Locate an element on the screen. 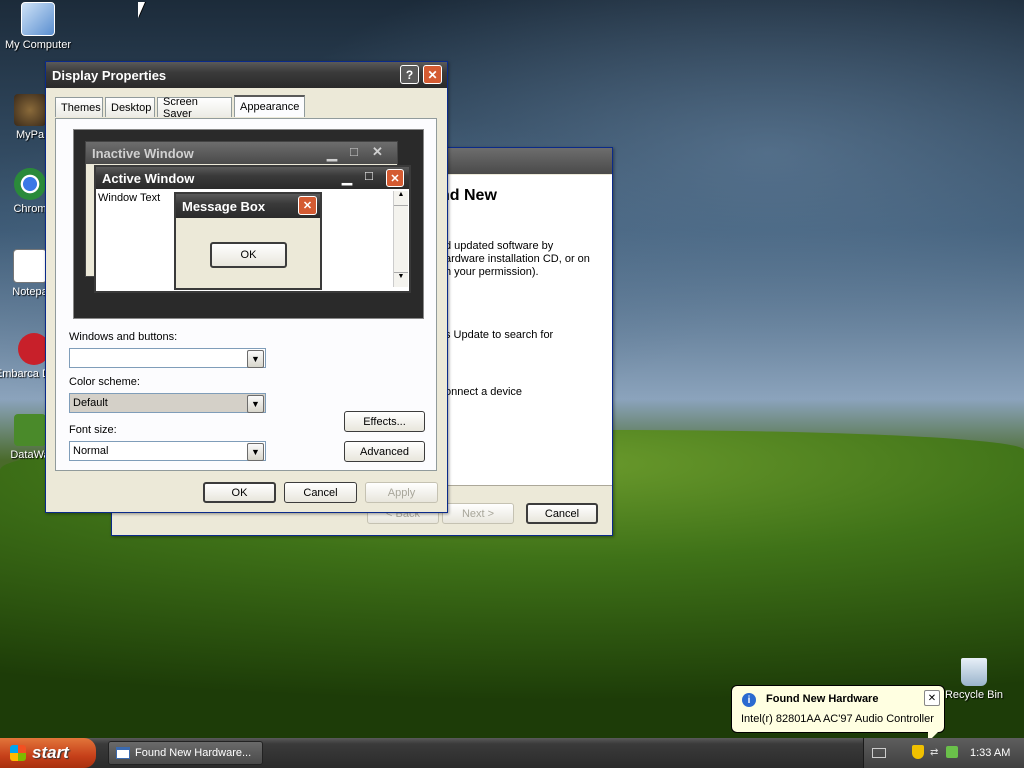 The width and height of the screenshot is (1024, 768). scroll-down-arrow-icon: ▼ is located at coordinates (401, 279).